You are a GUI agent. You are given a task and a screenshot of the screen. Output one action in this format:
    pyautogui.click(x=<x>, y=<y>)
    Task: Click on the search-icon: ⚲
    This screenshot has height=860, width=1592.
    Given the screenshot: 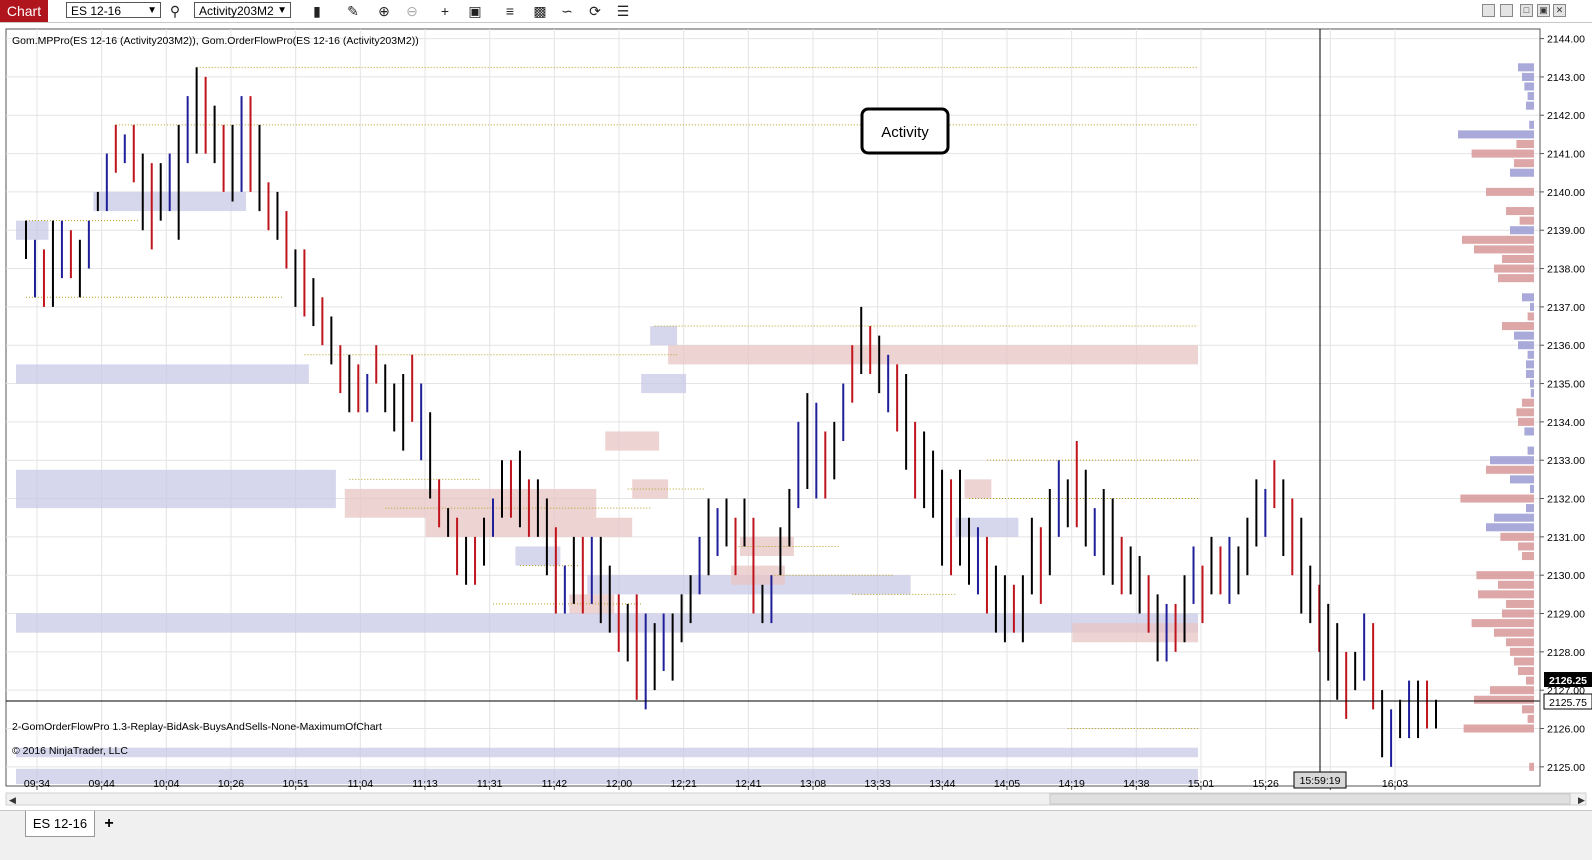 What is the action you would take?
    pyautogui.click(x=175, y=11)
    